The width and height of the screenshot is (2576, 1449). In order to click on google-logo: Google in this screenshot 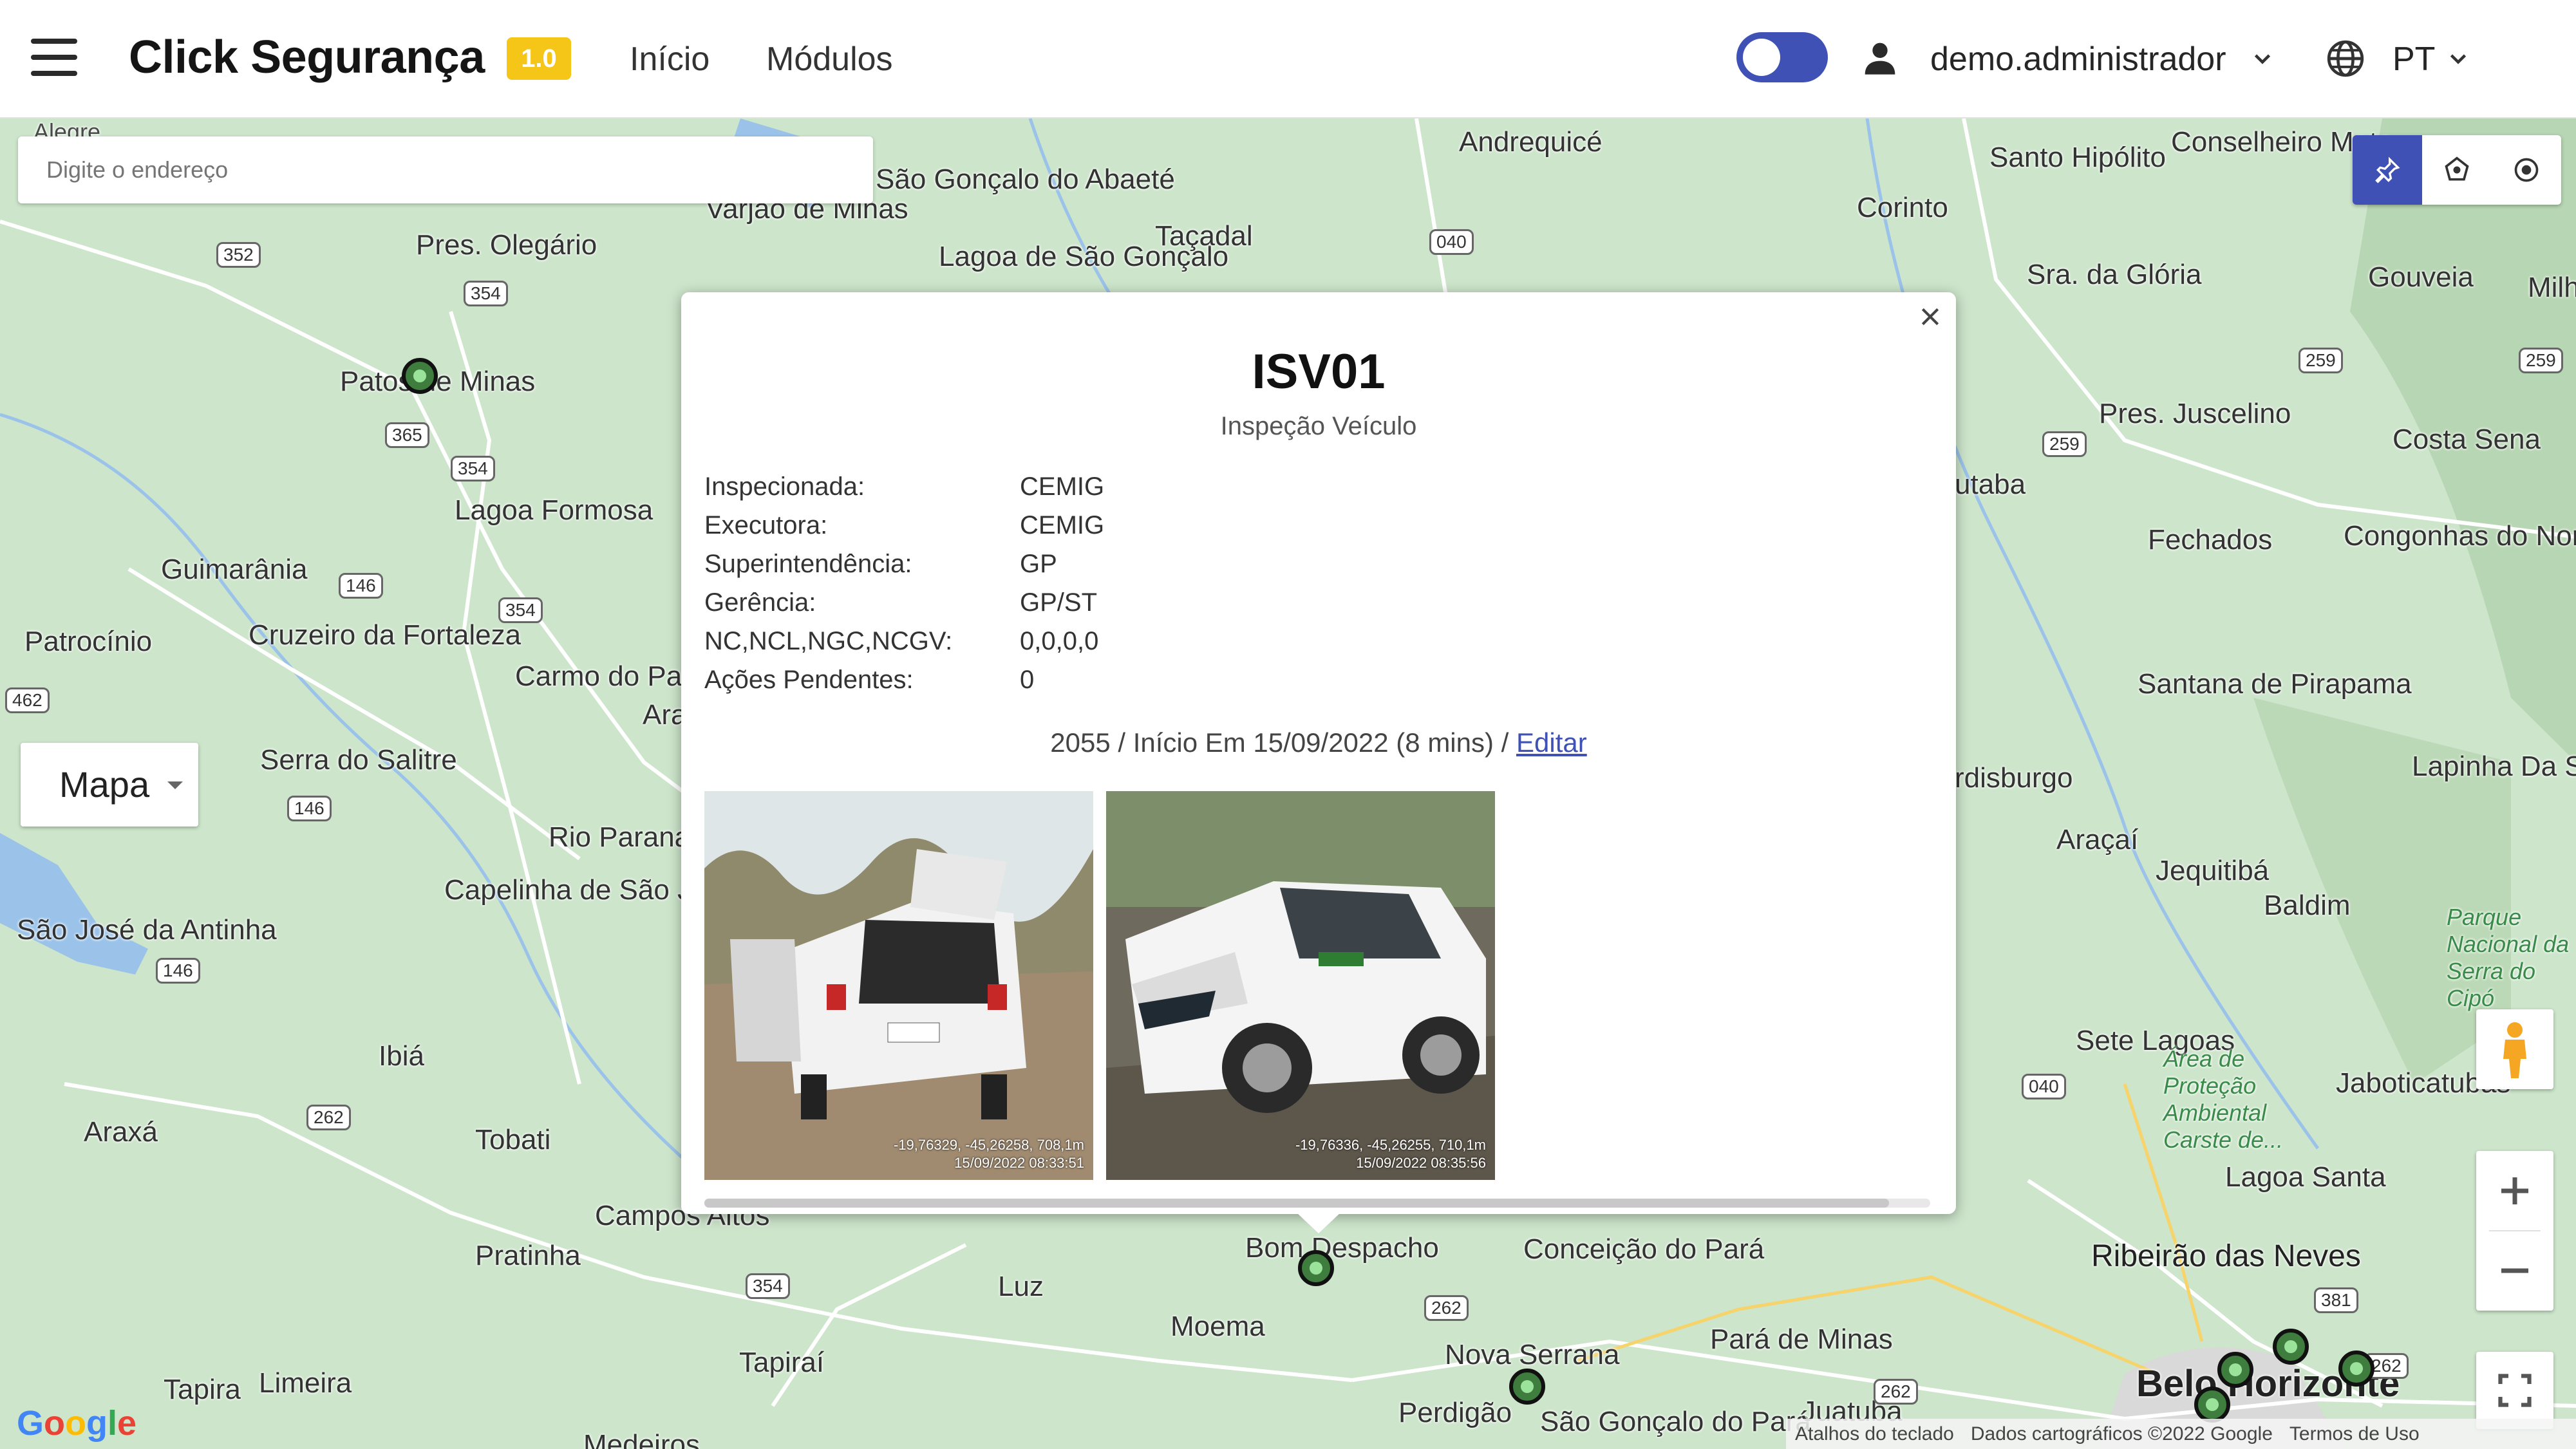, I will do `click(77, 1423)`.